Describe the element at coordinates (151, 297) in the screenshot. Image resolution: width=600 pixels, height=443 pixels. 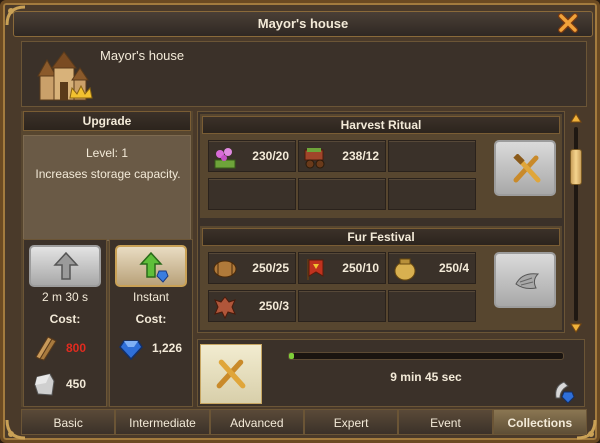
I see `instant-label: Instant` at that location.